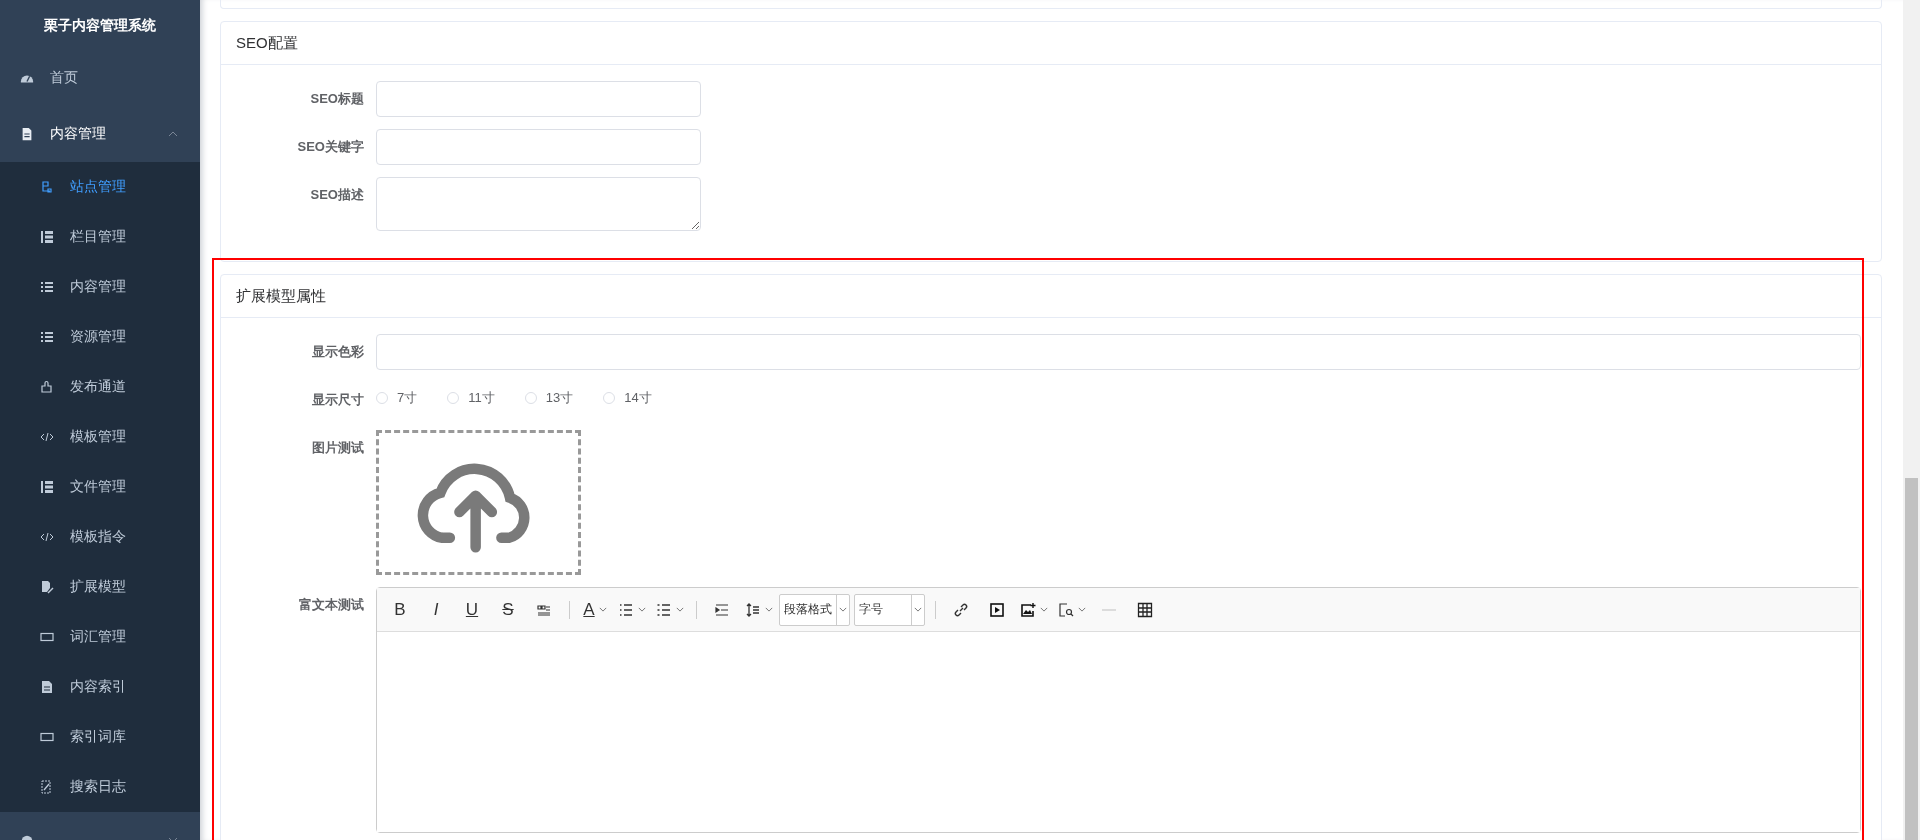  I want to click on field-label: 富文本测试, so click(331, 605).